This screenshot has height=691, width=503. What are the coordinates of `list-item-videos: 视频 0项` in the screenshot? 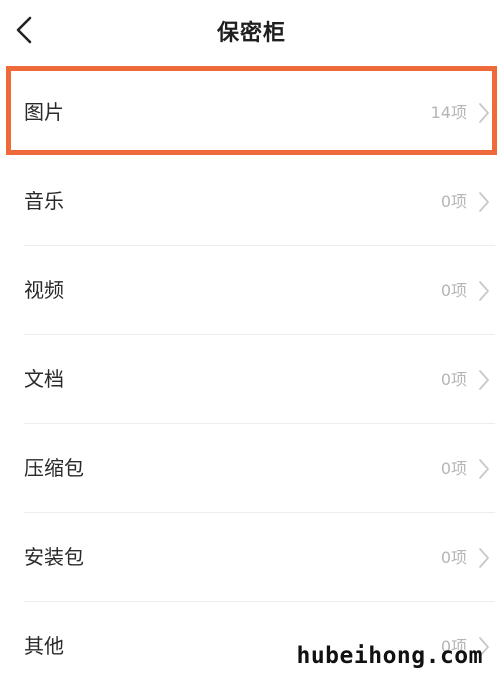 It's located at (251, 290).